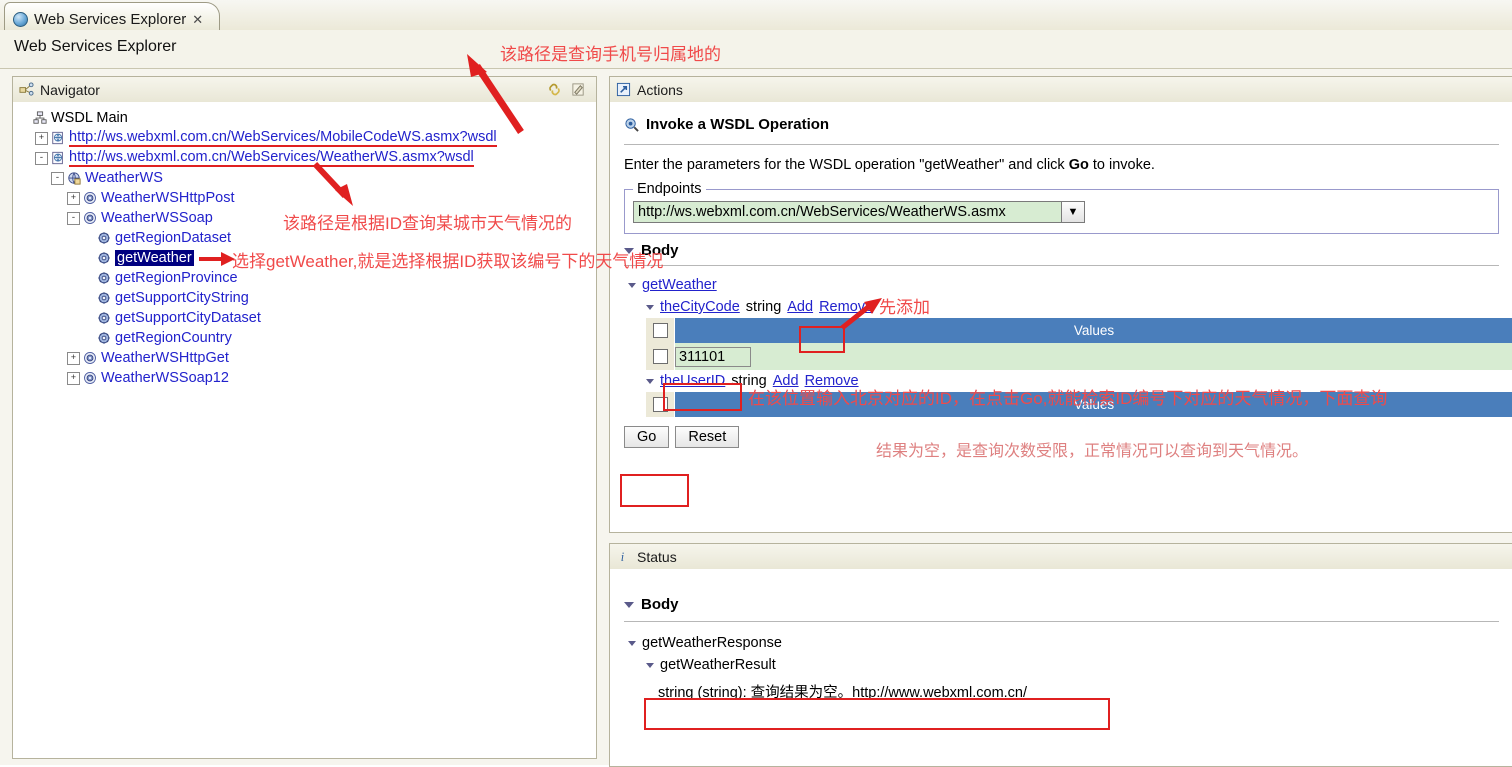 Image resolution: width=1512 pixels, height=767 pixels. I want to click on tree-item-weatherws: - WeatherWS, so click(304, 178).